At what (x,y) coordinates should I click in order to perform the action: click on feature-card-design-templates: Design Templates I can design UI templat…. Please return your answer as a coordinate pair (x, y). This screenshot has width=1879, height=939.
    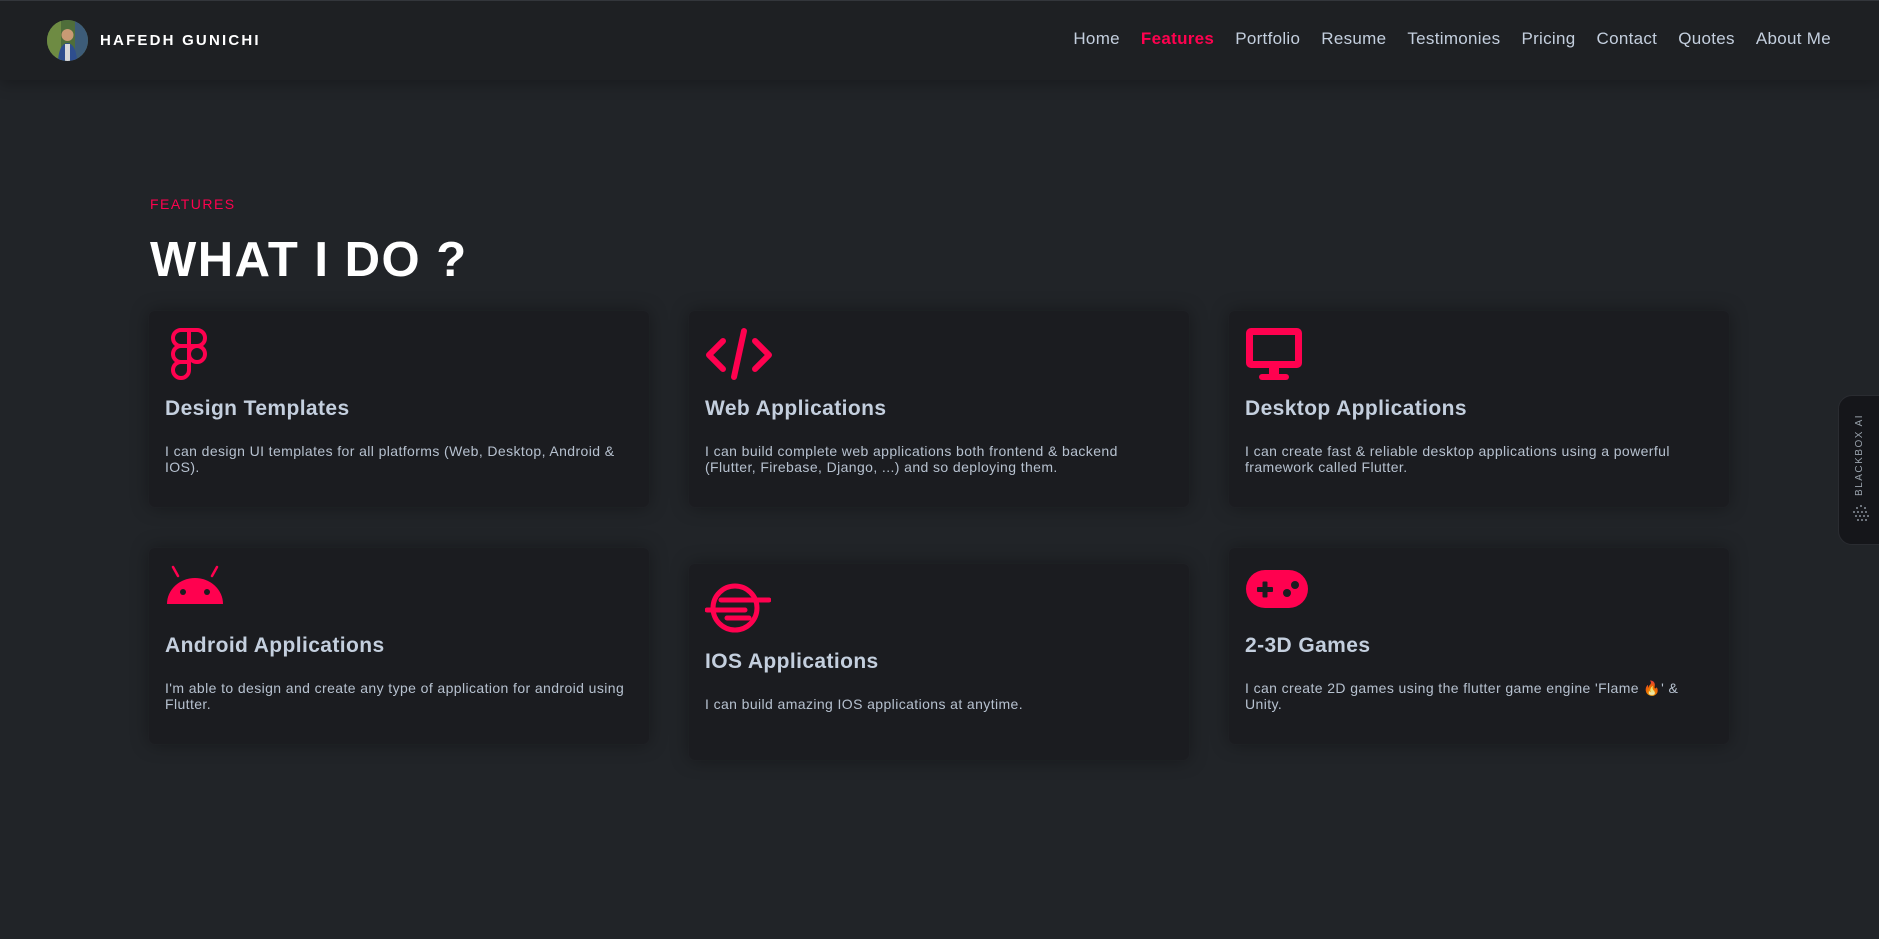
    Looking at the image, I should click on (399, 409).